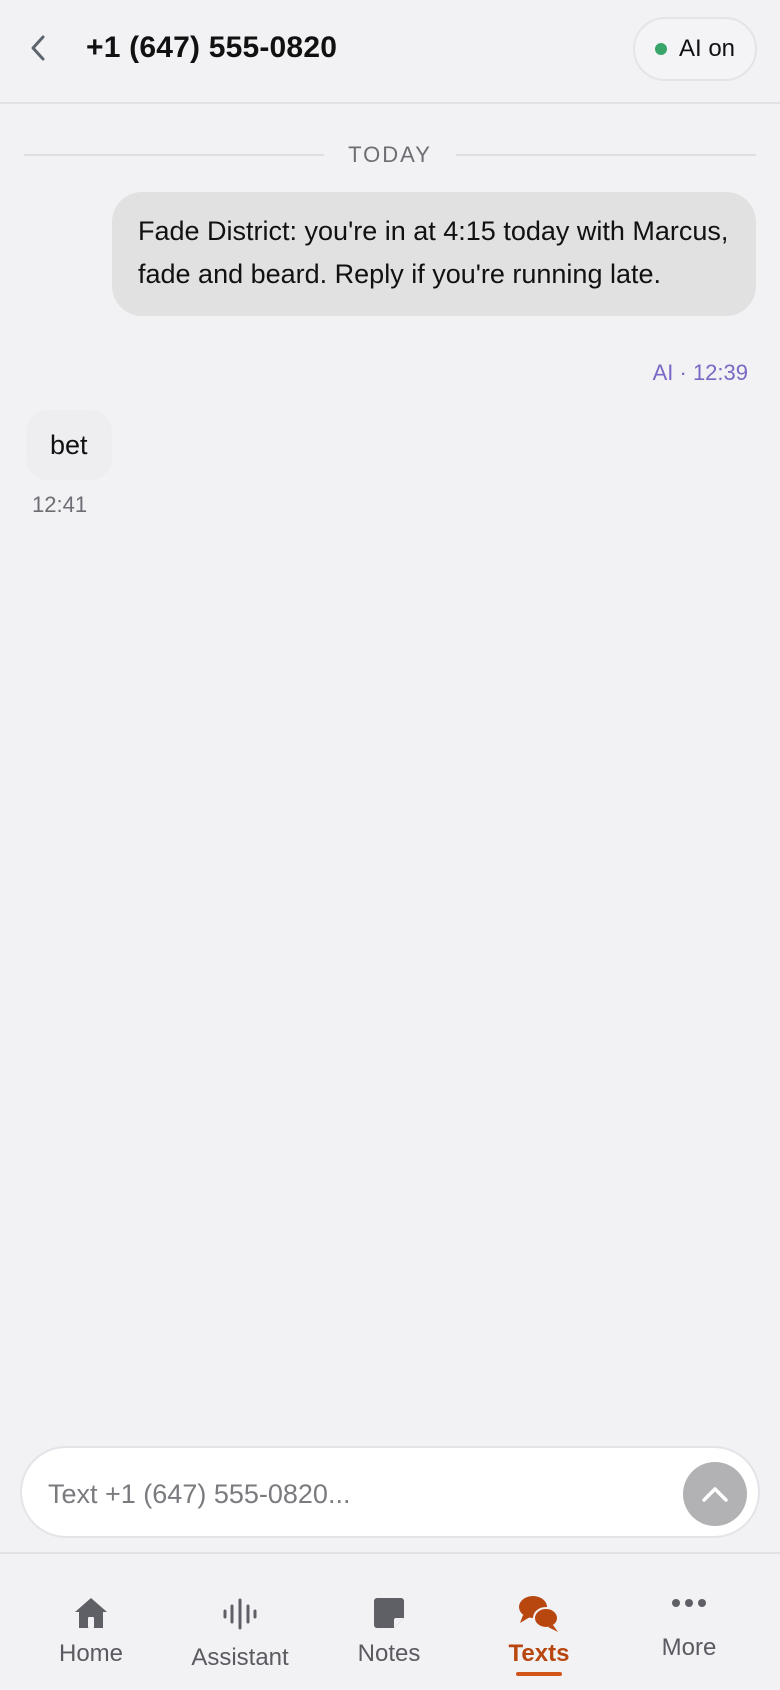 The height and width of the screenshot is (1690, 780). I want to click on home-icon, so click(91, 1613).